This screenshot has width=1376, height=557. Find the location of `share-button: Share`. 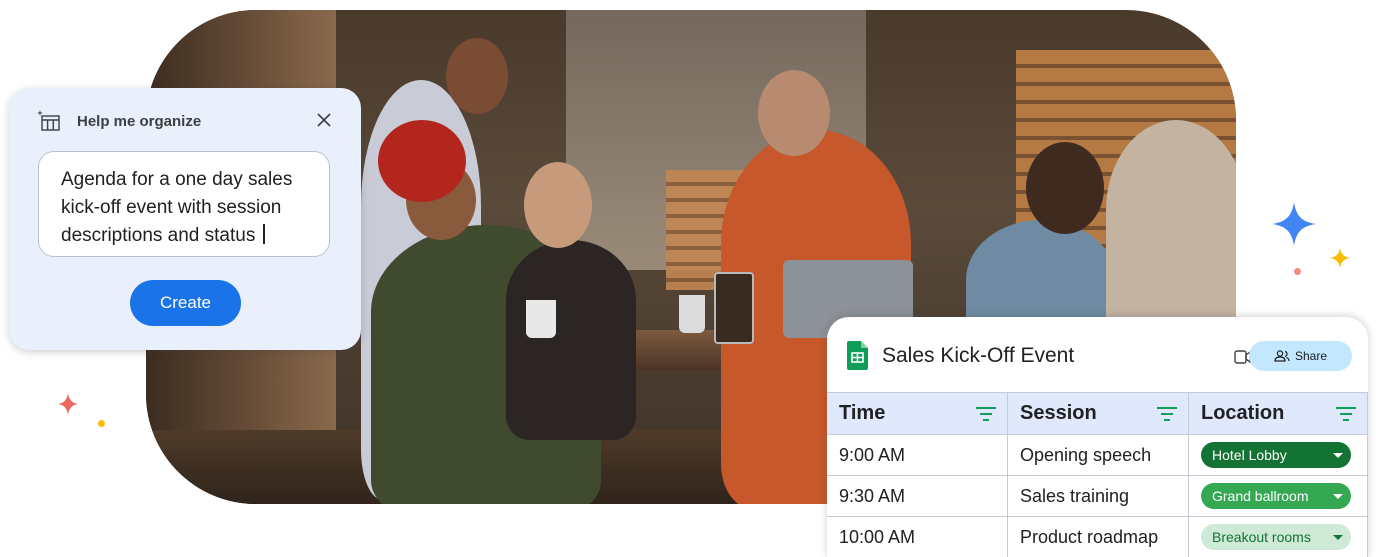

share-button: Share is located at coordinates (1300, 356).